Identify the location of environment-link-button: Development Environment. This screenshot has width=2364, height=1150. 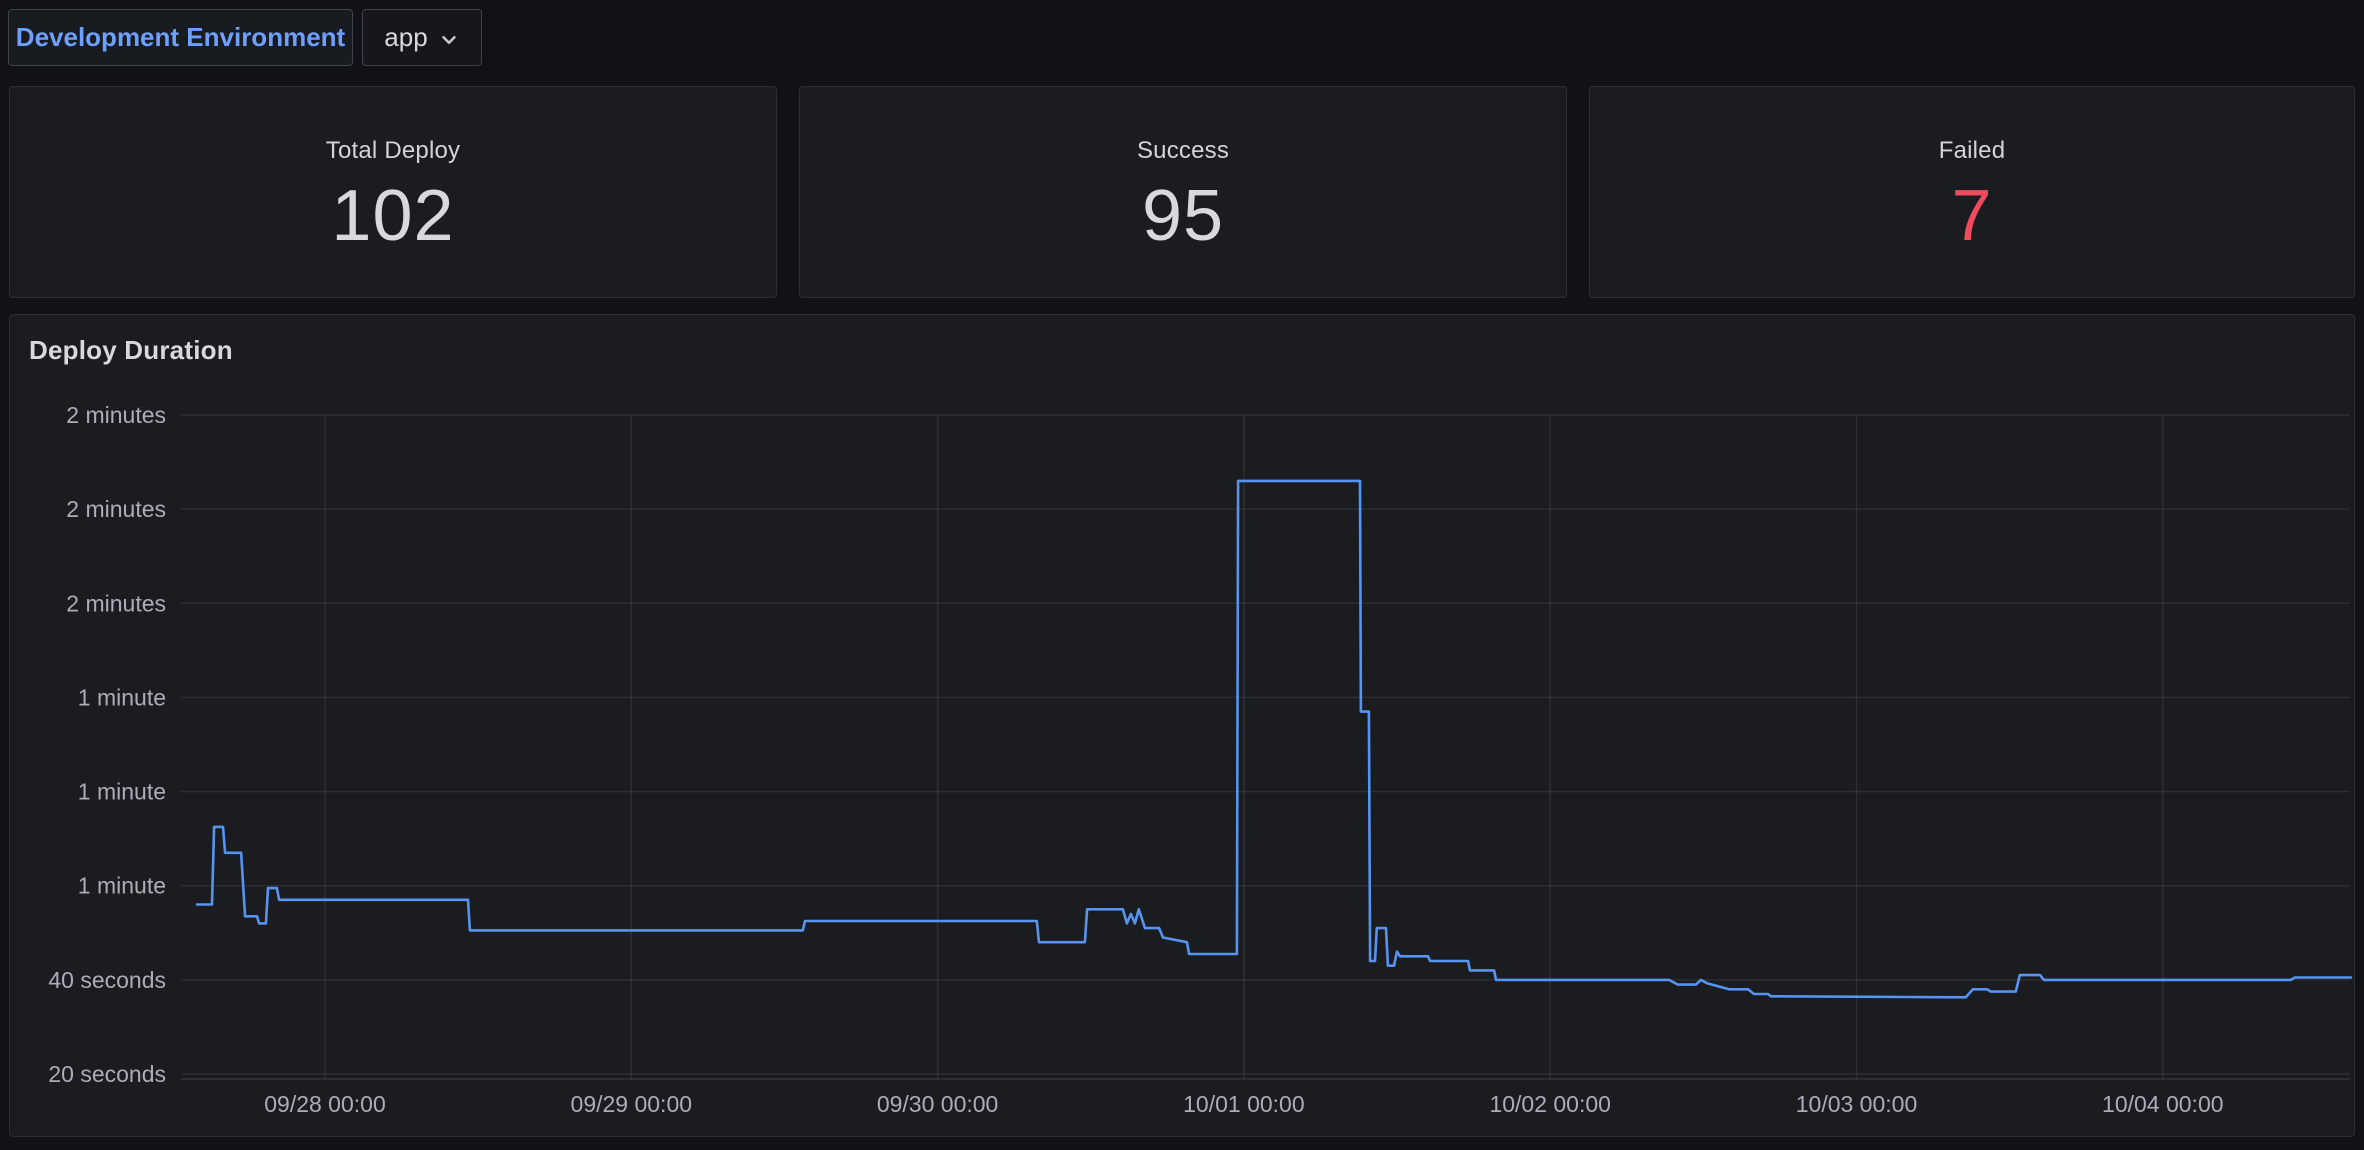
(180, 37).